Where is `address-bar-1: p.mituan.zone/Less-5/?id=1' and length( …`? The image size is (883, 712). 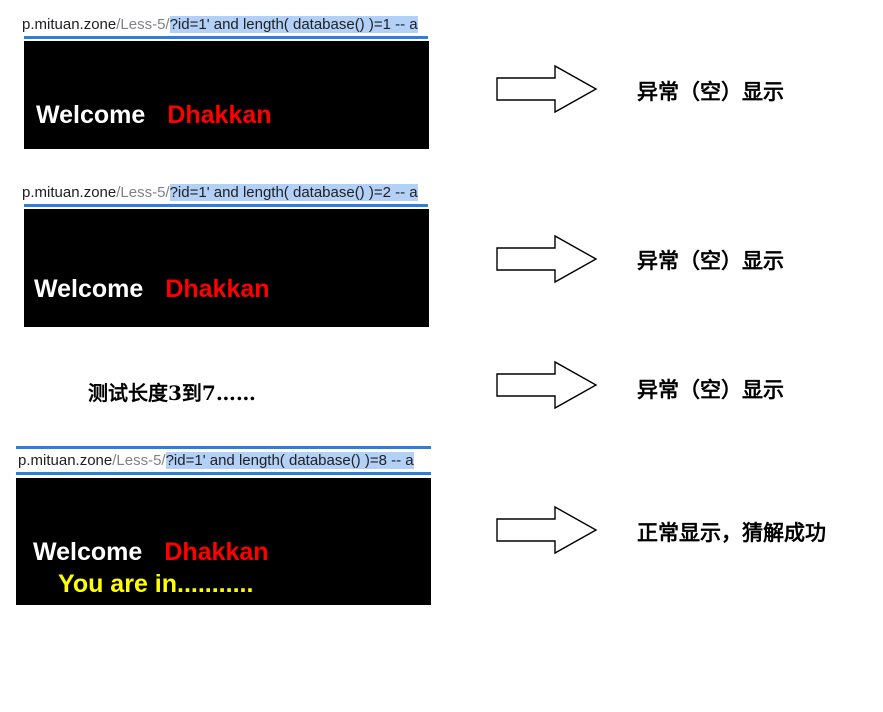
address-bar-1: p.mituan.zone/Less-5/?id=1' and length( … is located at coordinates (227, 25).